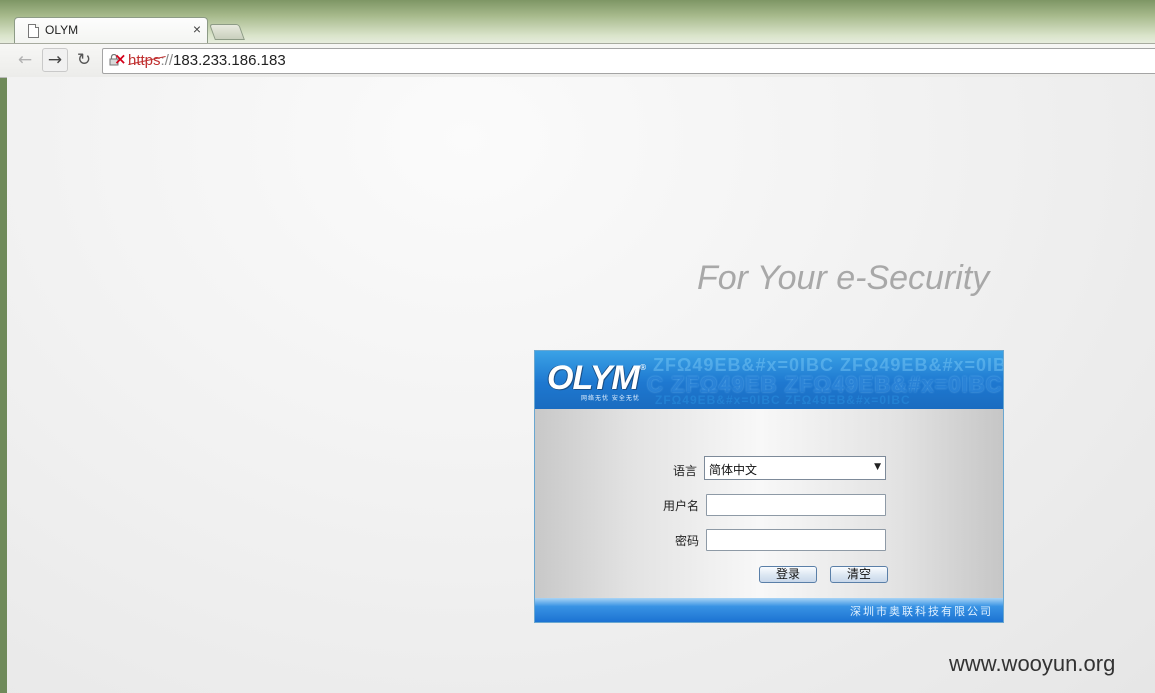  I want to click on logo-tagline: 网络无忧 安全无忧, so click(610, 398).